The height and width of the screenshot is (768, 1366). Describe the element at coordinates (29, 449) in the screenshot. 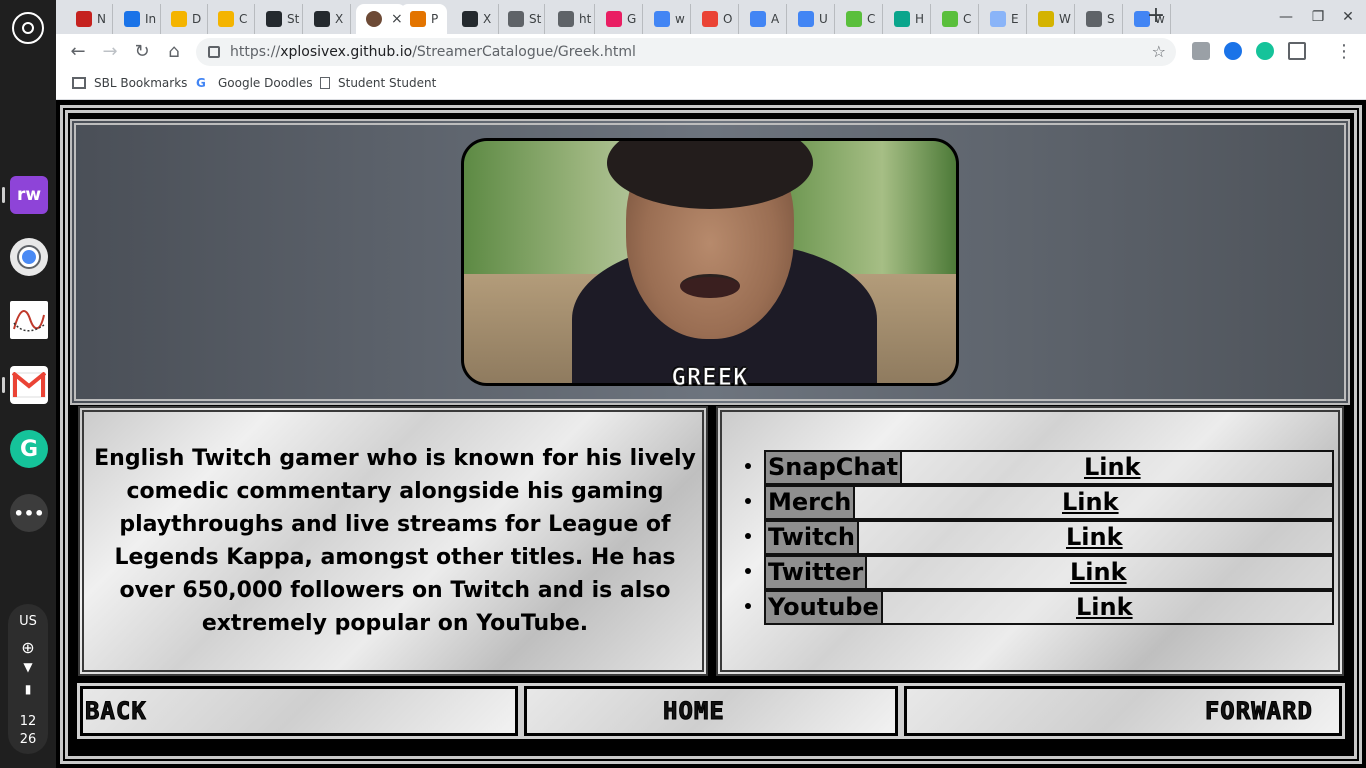

I see `grammarly-app-icon: G` at that location.